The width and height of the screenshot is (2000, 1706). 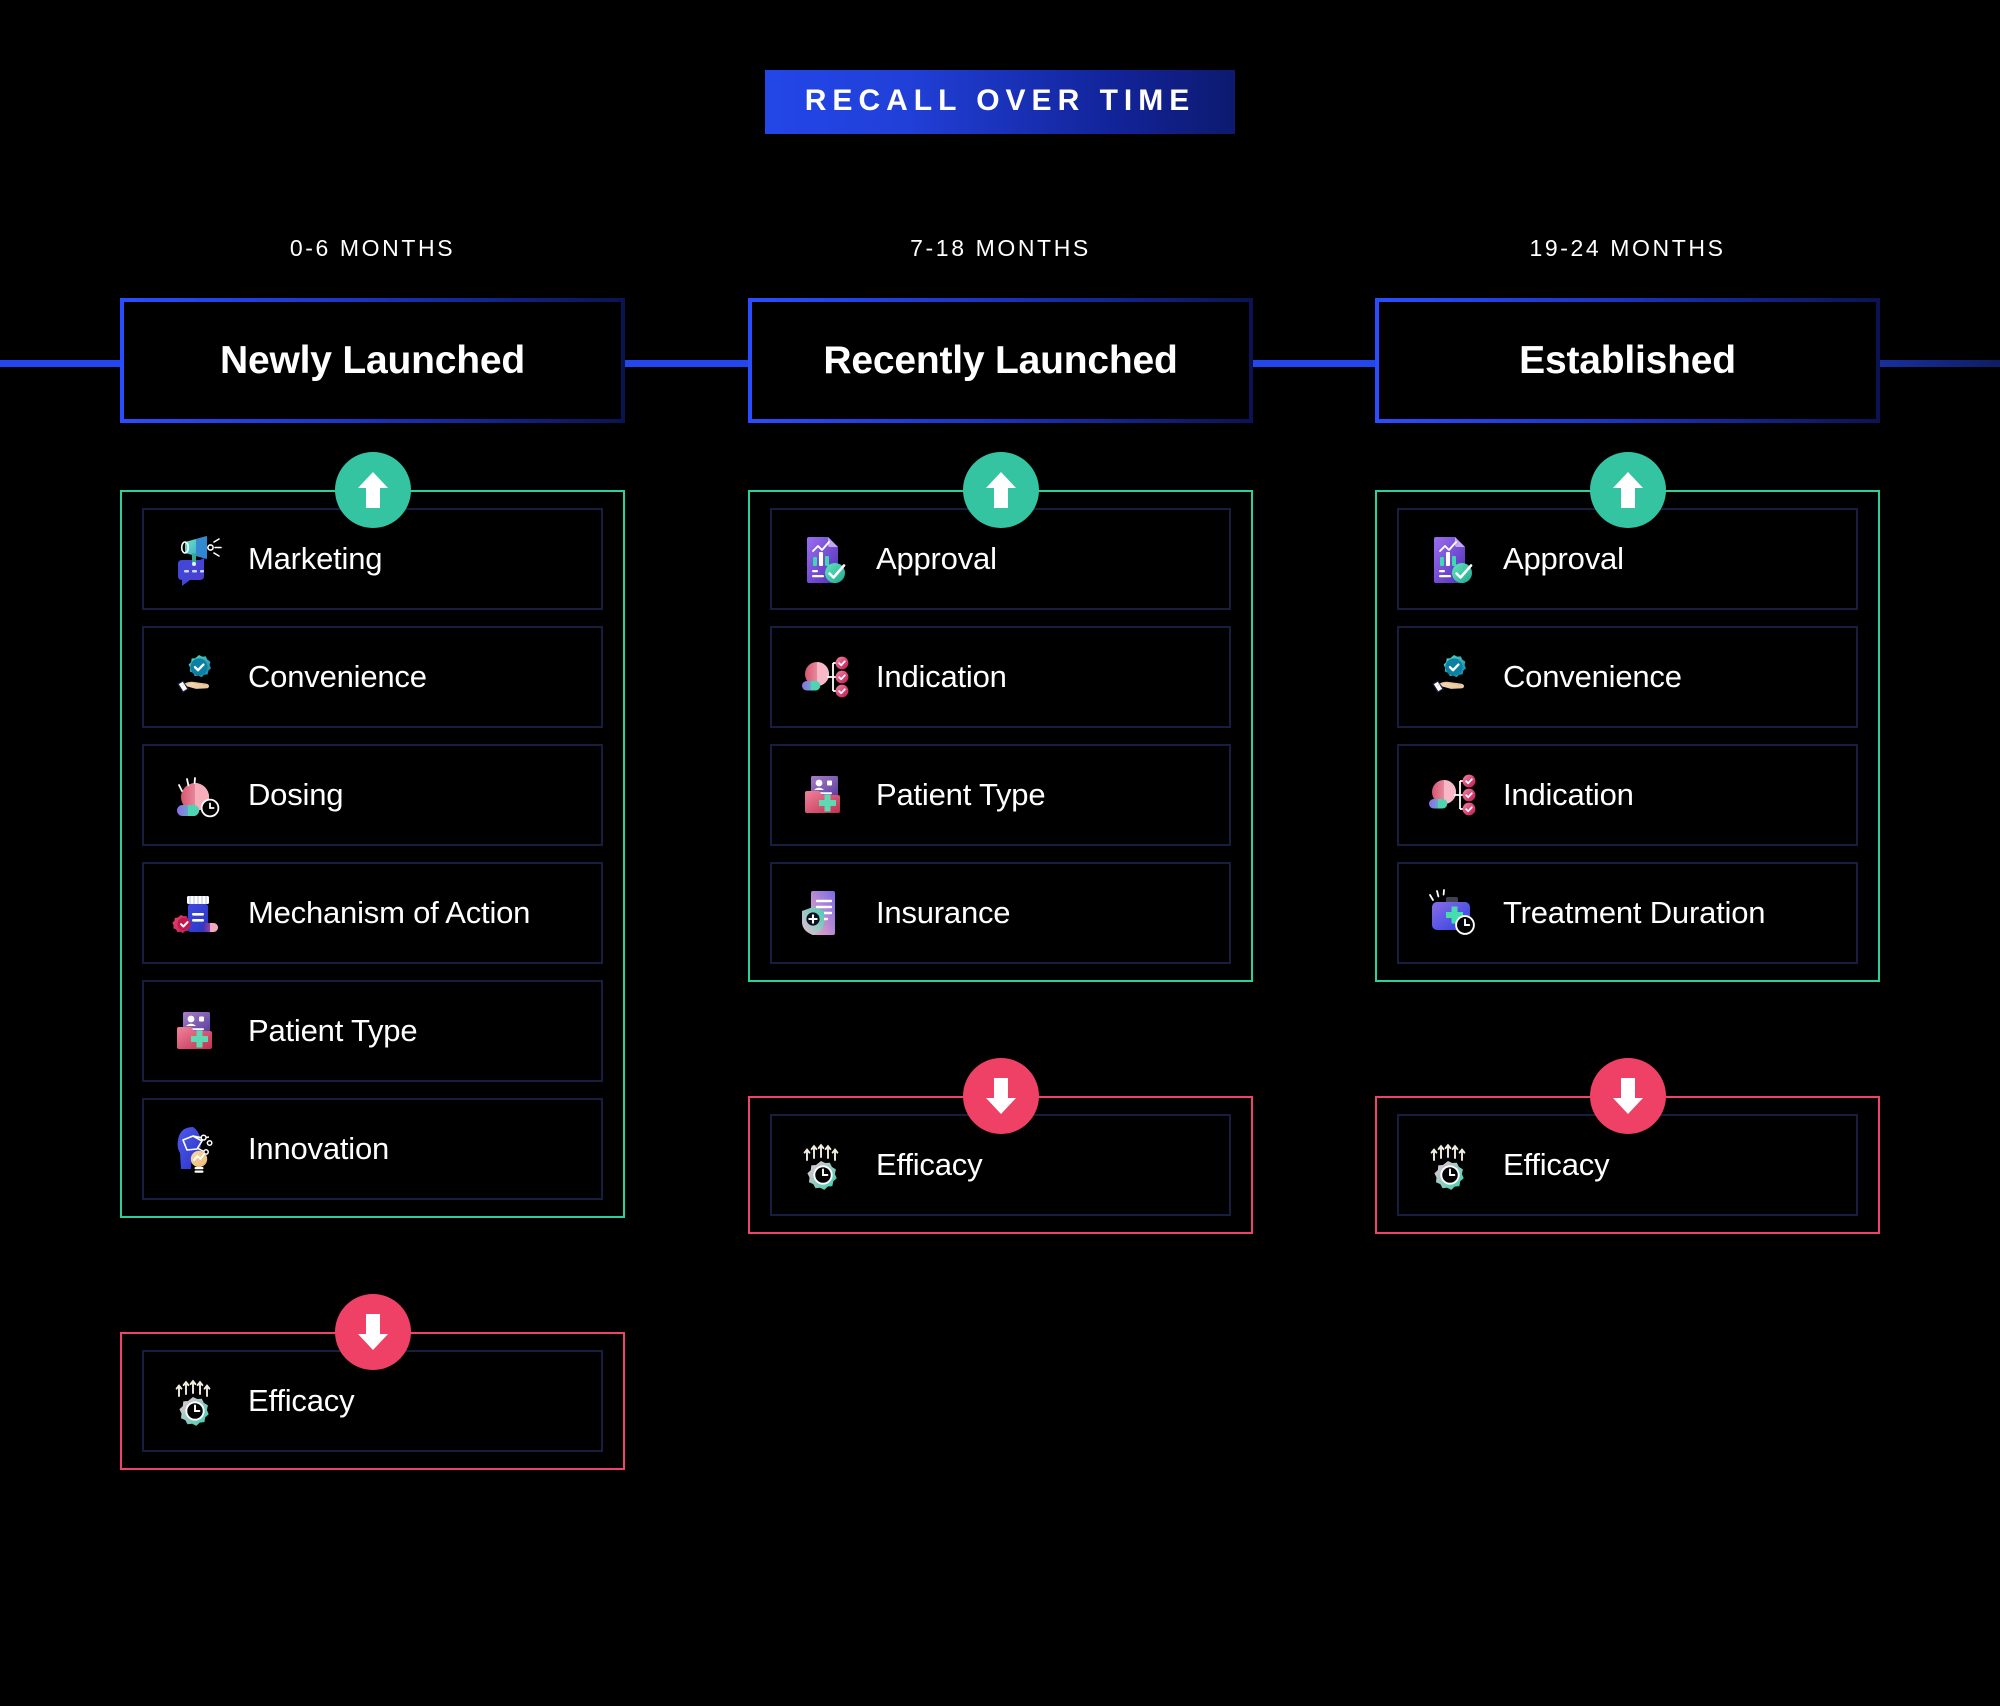 I want to click on period-label: 19-24 MONTHS, so click(x=1627, y=248).